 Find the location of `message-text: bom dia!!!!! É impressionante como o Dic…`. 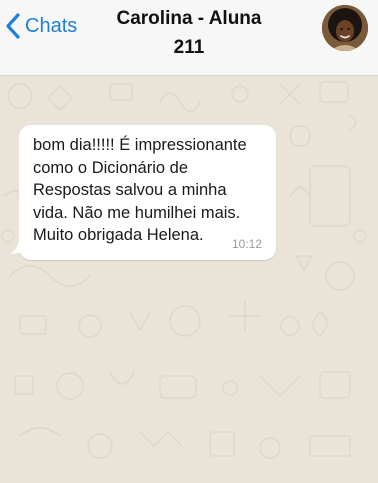

message-text: bom dia!!!!! É impressionante como o Dic… is located at coordinates (140, 190).